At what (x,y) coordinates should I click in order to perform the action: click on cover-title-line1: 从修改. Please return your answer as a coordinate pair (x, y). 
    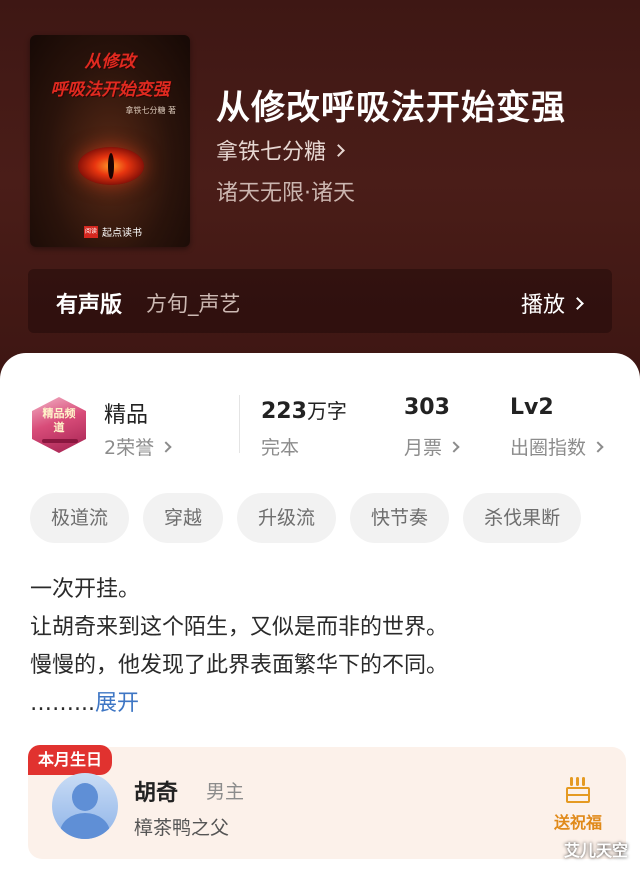
    Looking at the image, I should click on (110, 62).